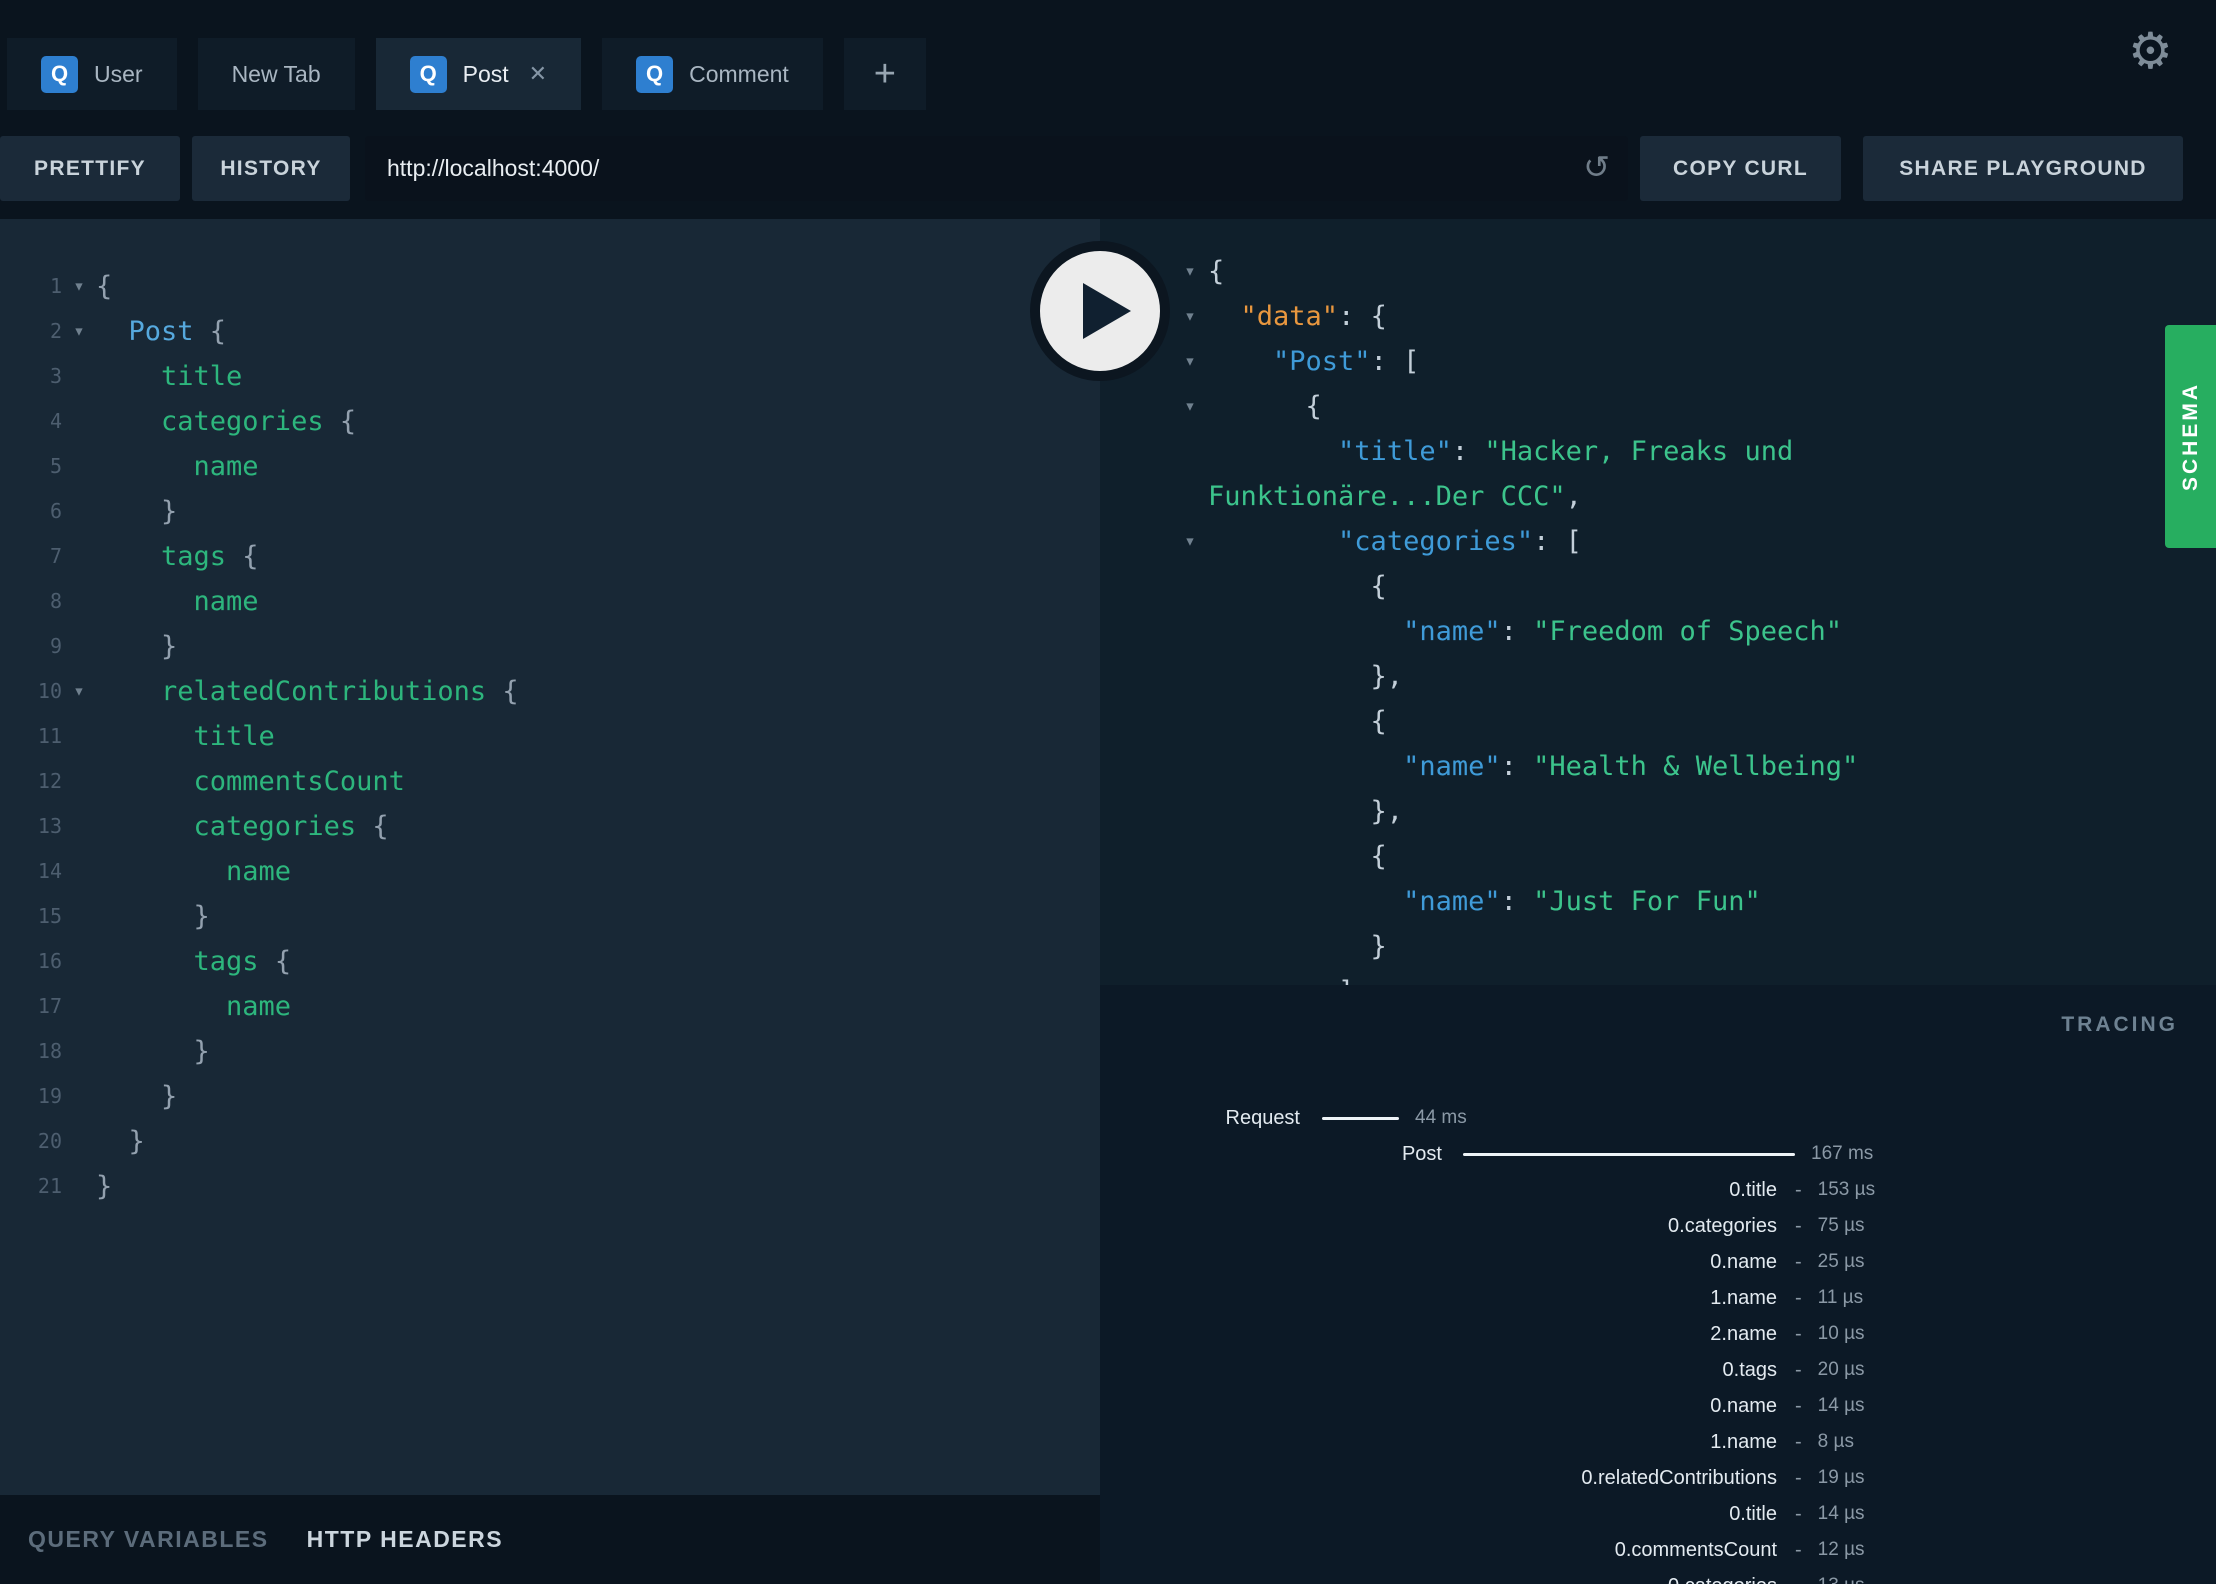 This screenshot has height=1584, width=2216. Describe the element at coordinates (1743, 1333) in the screenshot. I see `tracing-label: 2.name` at that location.